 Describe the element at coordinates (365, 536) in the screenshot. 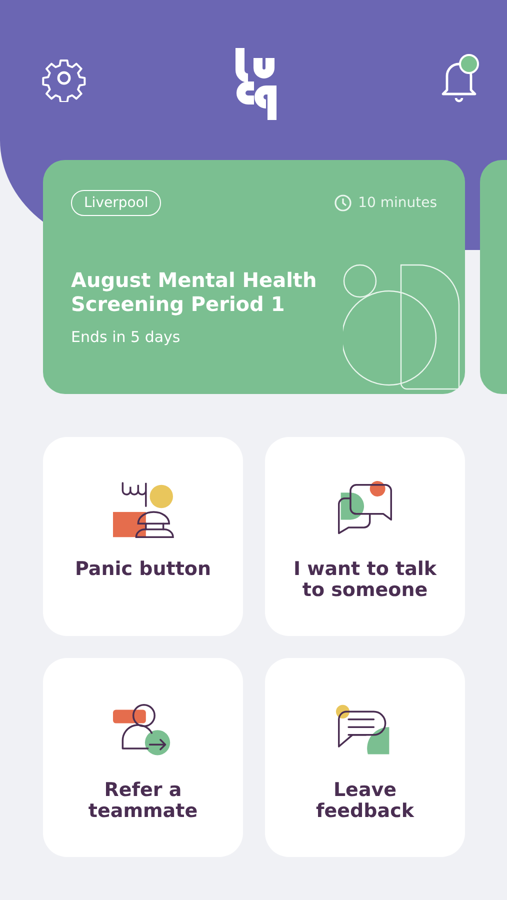

I see `action-tile: I want to talk to someone` at that location.